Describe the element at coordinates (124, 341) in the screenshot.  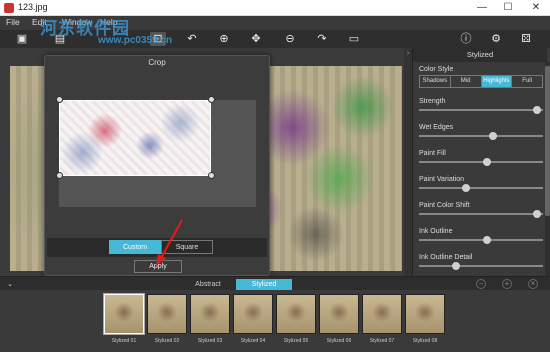
I see `preset-label: Stylized 01` at that location.